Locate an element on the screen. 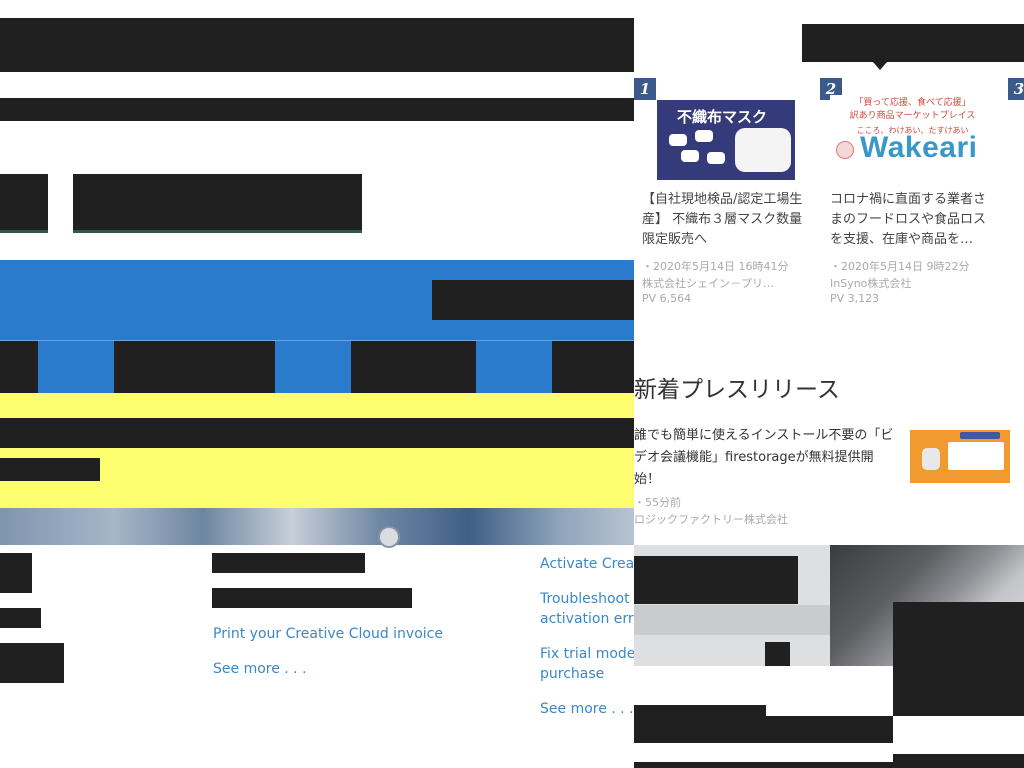  see-more-link: See more . . . is located at coordinates (260, 669).